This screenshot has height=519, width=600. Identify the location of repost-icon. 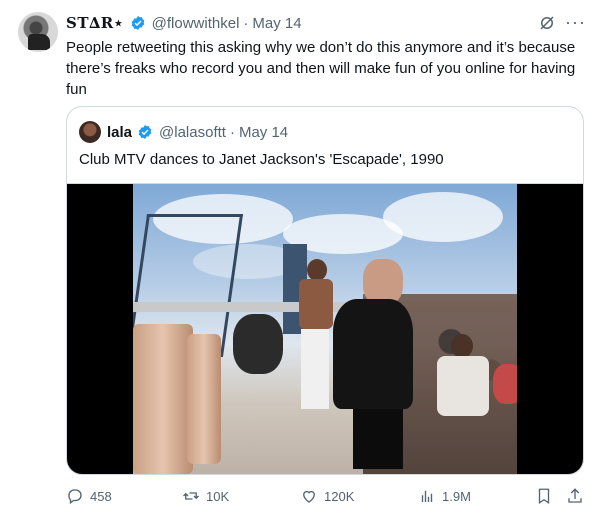
(191, 496).